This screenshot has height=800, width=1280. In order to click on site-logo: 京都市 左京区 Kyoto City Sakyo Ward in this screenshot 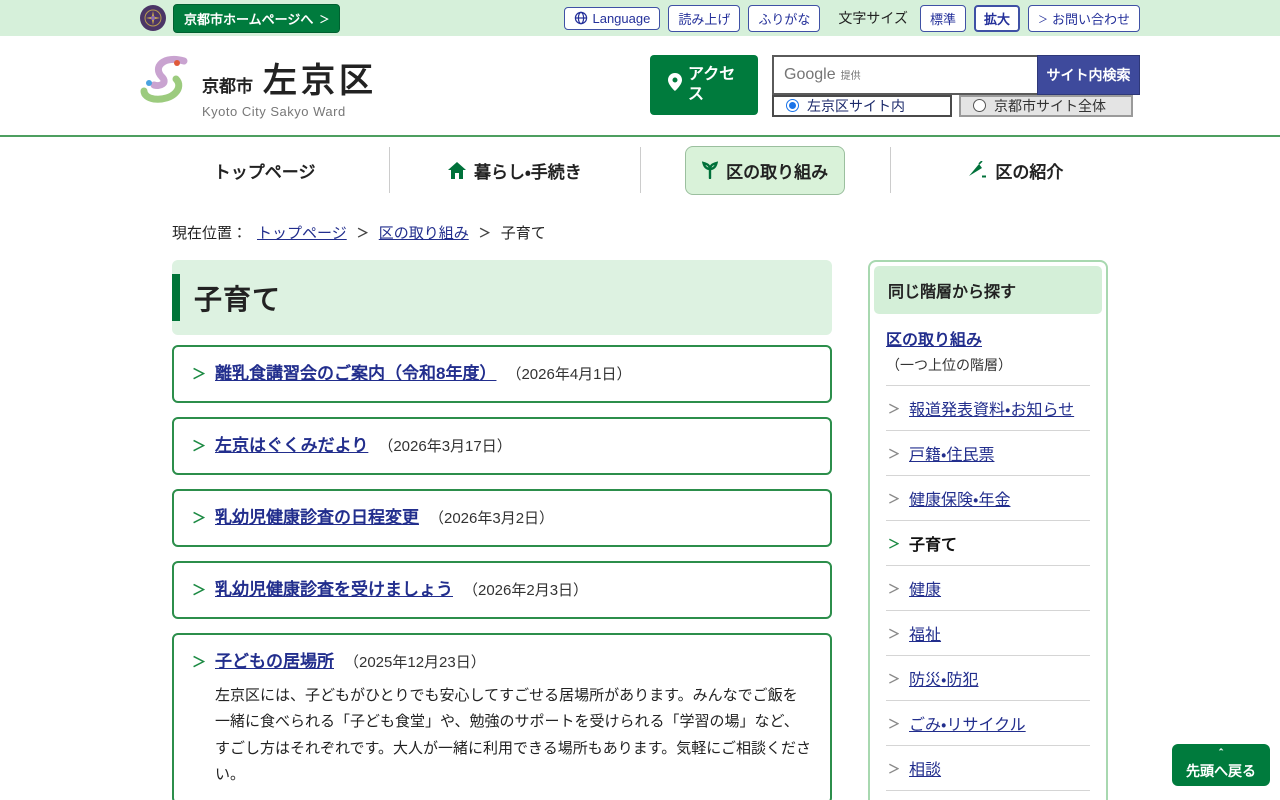, I will do `click(258, 86)`.